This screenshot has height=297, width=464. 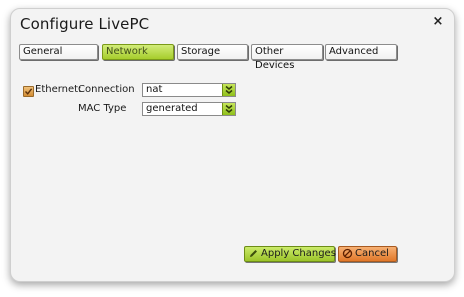 I want to click on connection-label: Connection, so click(x=106, y=89).